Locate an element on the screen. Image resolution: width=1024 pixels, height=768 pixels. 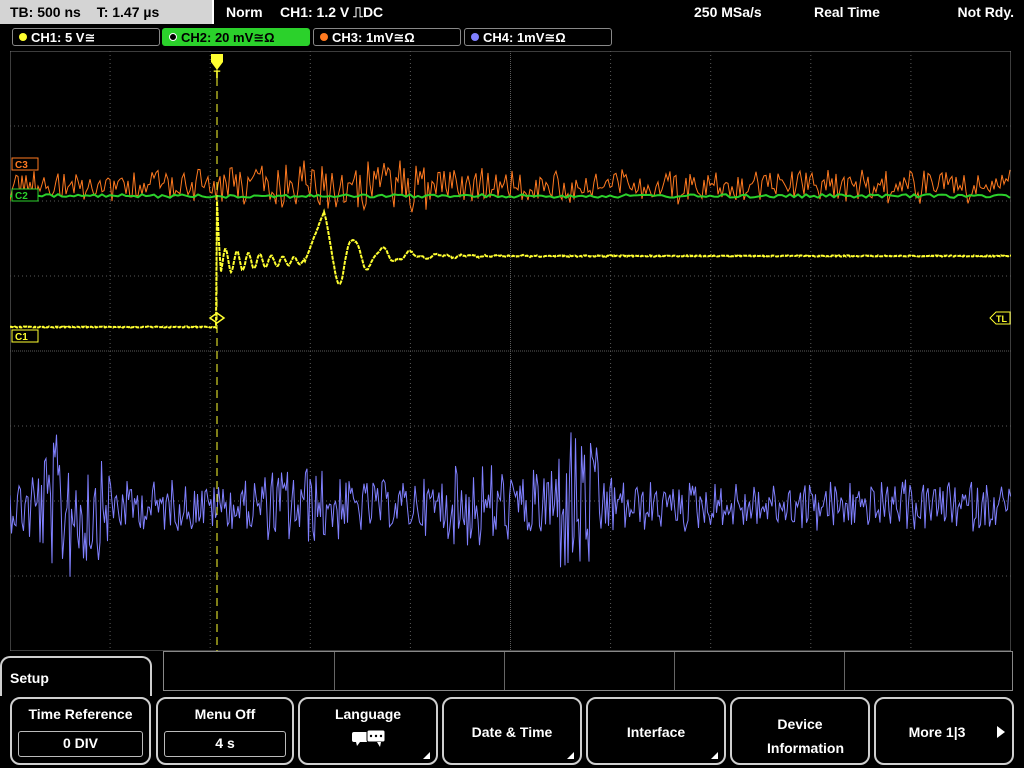
more-softkey: More 1|3 is located at coordinates (944, 731).